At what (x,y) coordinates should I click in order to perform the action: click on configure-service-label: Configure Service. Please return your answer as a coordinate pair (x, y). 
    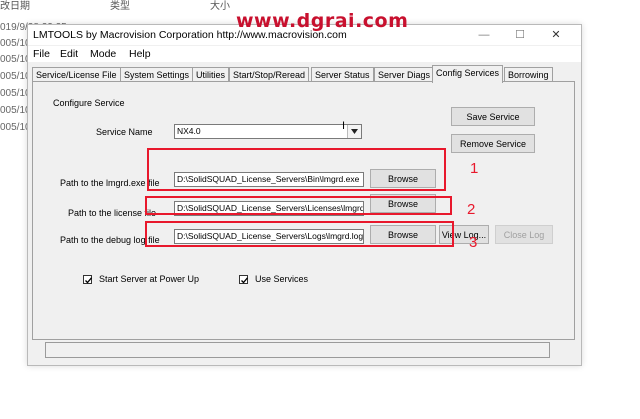
    Looking at the image, I should click on (89, 103).